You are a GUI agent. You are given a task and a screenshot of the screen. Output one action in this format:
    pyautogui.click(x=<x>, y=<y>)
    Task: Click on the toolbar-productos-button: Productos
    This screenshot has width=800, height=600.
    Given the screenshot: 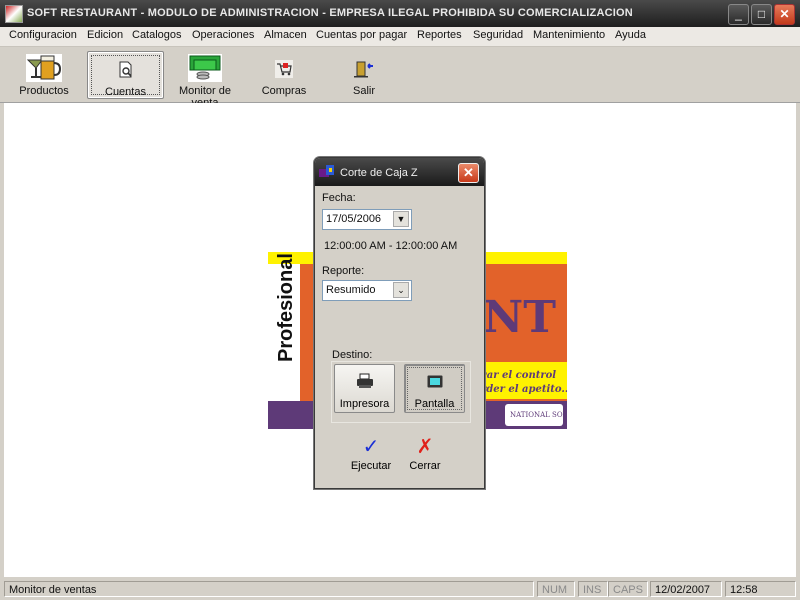 What is the action you would take?
    pyautogui.click(x=44, y=74)
    